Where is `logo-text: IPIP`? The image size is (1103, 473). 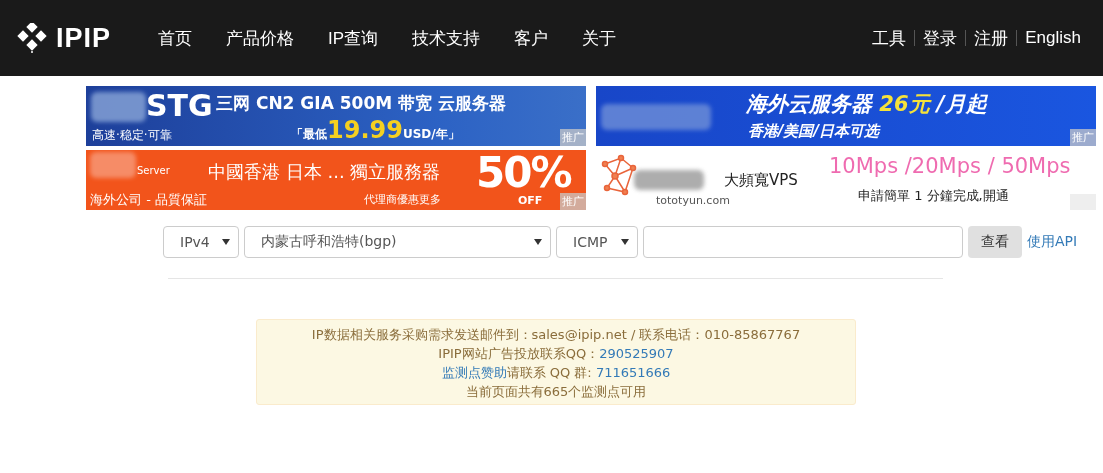
logo-text: IPIP is located at coordinates (84, 38).